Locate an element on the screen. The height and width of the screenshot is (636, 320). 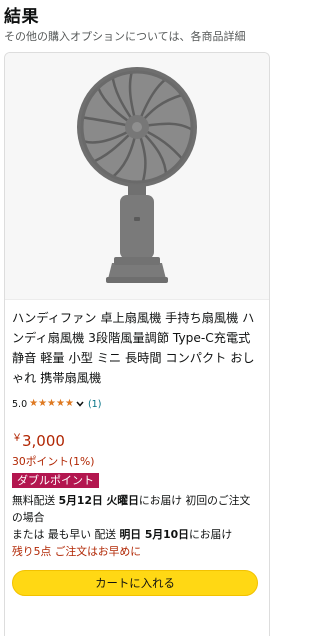
handheld-fan-image is located at coordinates (137, 175).